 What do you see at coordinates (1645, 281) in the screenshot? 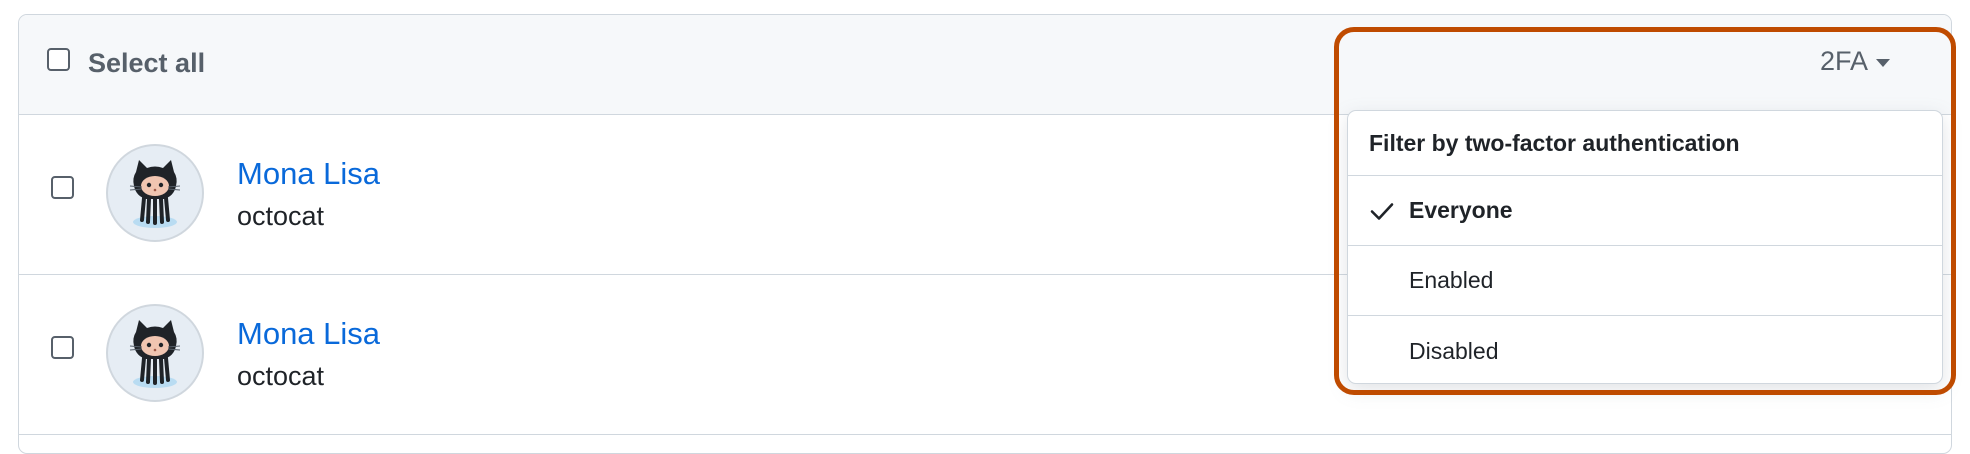
I see `menu-item-enabled: Enabled` at bounding box center [1645, 281].